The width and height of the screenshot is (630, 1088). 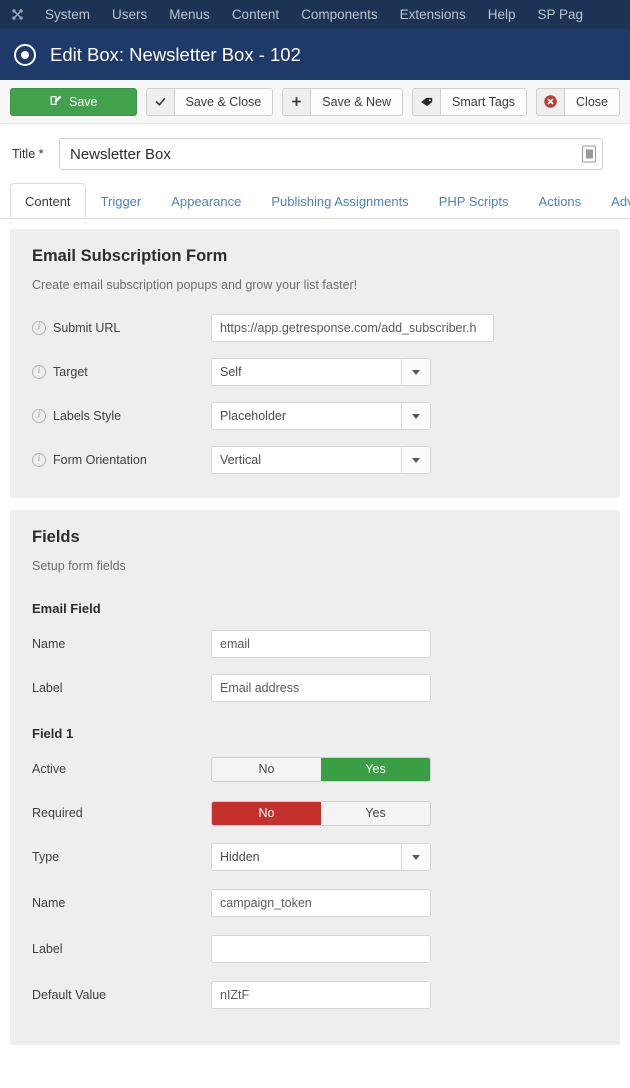 What do you see at coordinates (25, 54) in the screenshot?
I see `target-circle-icon` at bounding box center [25, 54].